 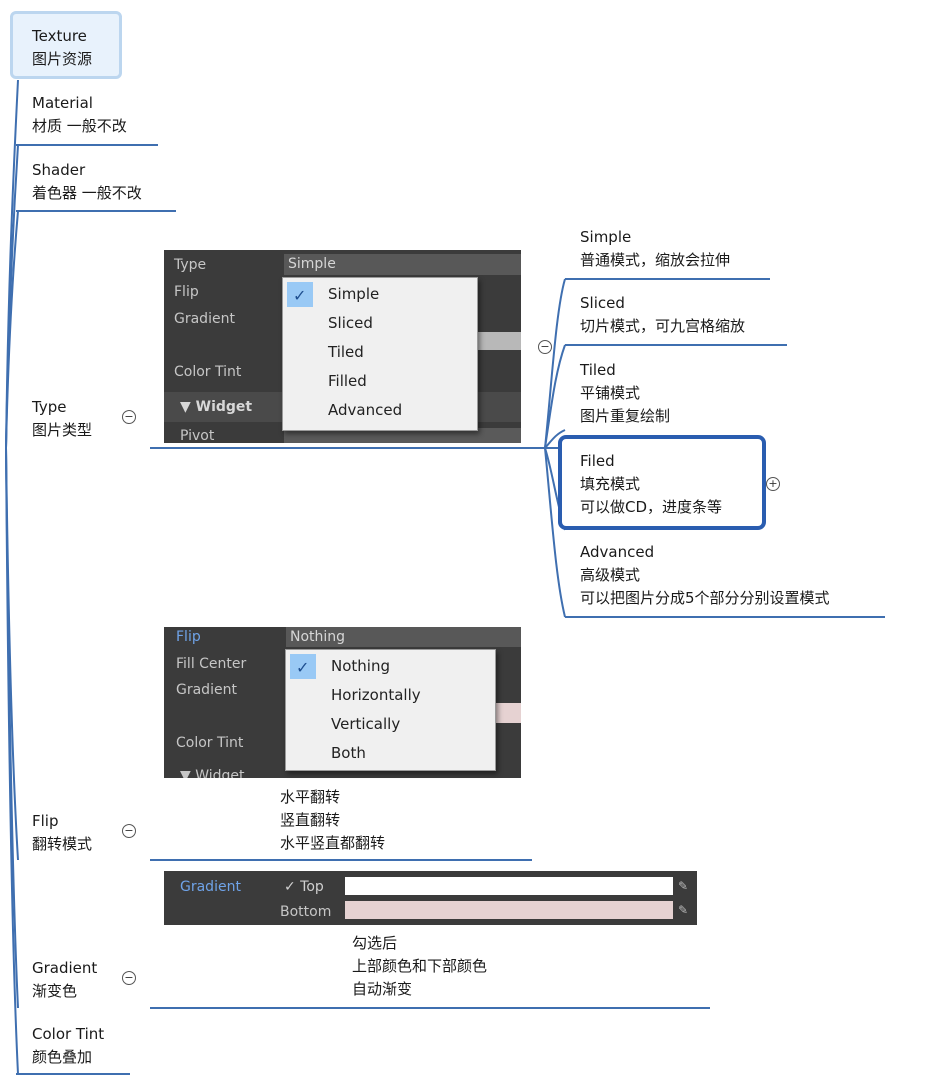 I want to click on type-dropdown-menu: Simple Sliced Tiled Filled Advanced, so click(x=380, y=354).